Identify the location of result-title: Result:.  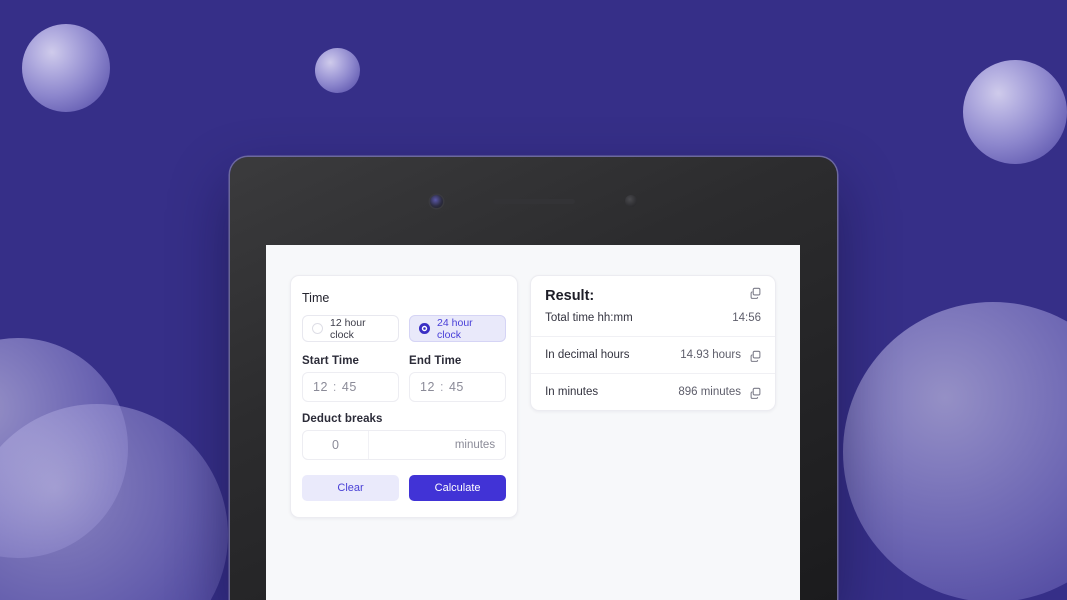
(570, 296).